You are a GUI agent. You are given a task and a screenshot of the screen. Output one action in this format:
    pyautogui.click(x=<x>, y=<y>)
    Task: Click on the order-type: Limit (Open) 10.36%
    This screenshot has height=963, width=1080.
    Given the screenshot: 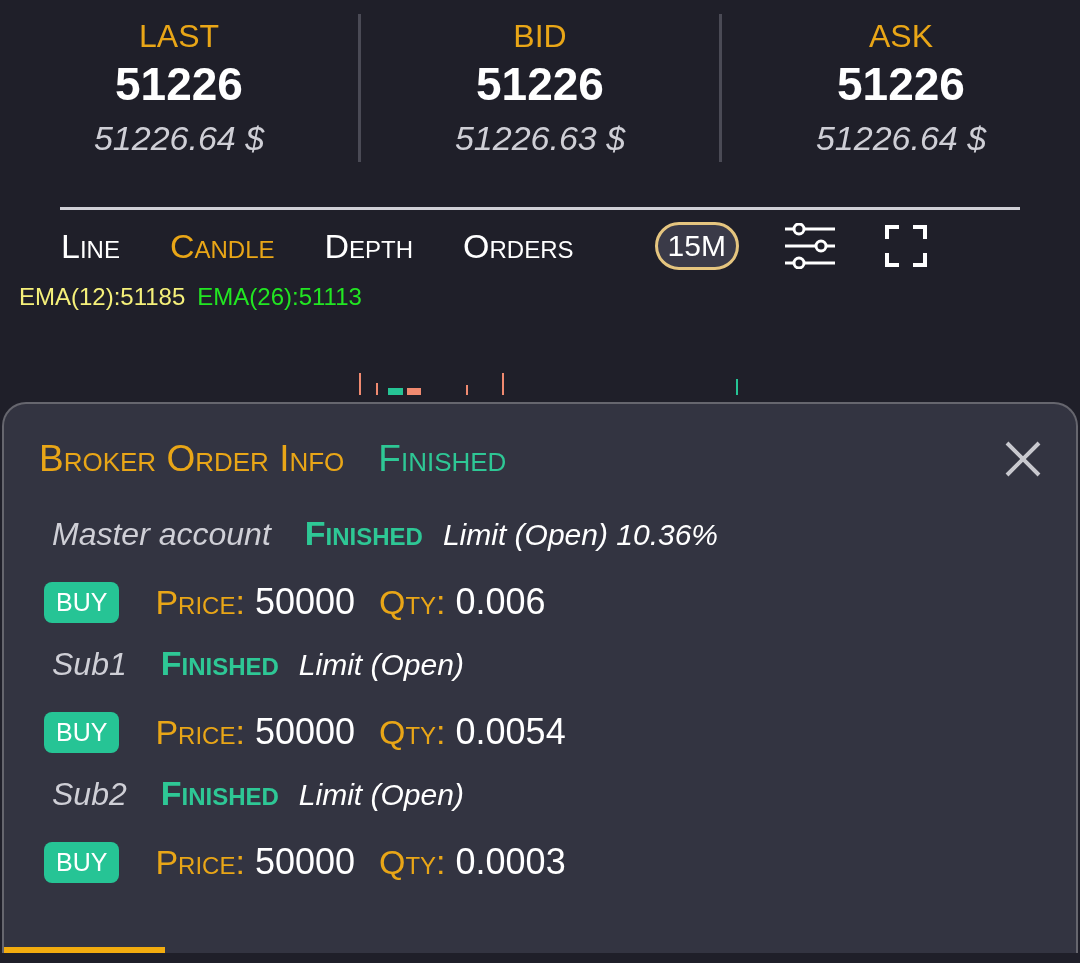 What is the action you would take?
    pyautogui.click(x=580, y=535)
    